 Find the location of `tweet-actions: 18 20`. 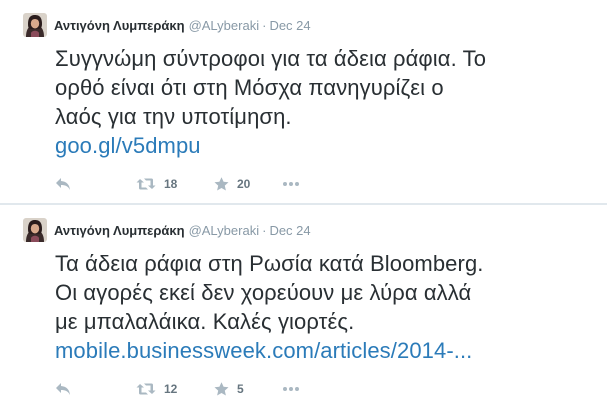

tweet-actions: 18 20 is located at coordinates (177, 184).